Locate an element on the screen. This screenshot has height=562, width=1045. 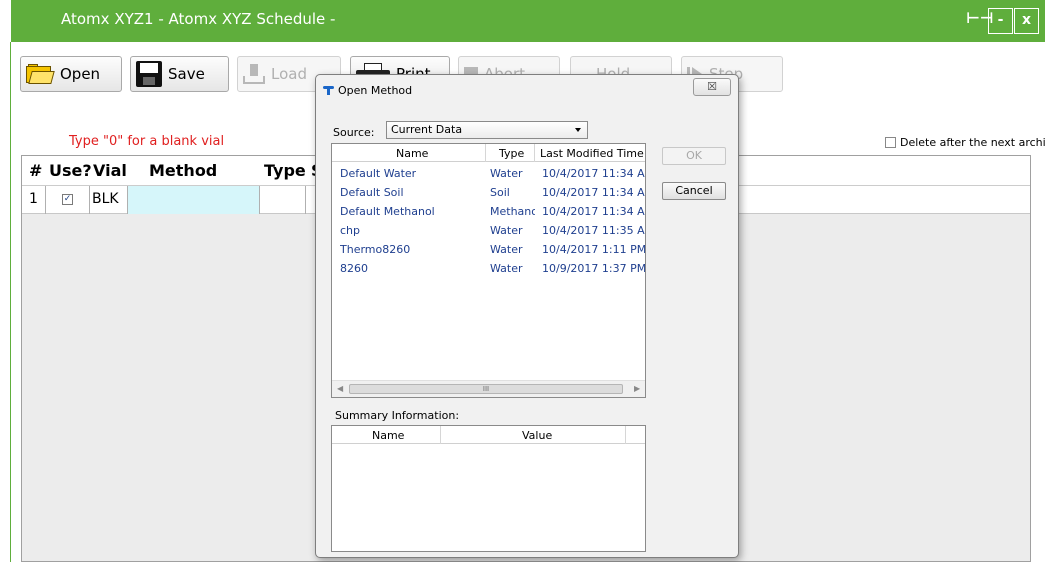
summary-column-name: Name is located at coordinates (388, 435).